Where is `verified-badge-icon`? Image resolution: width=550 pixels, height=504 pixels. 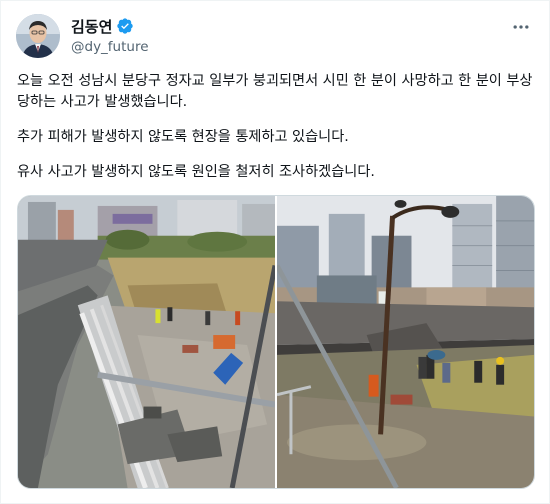
verified-badge-icon is located at coordinates (125, 26).